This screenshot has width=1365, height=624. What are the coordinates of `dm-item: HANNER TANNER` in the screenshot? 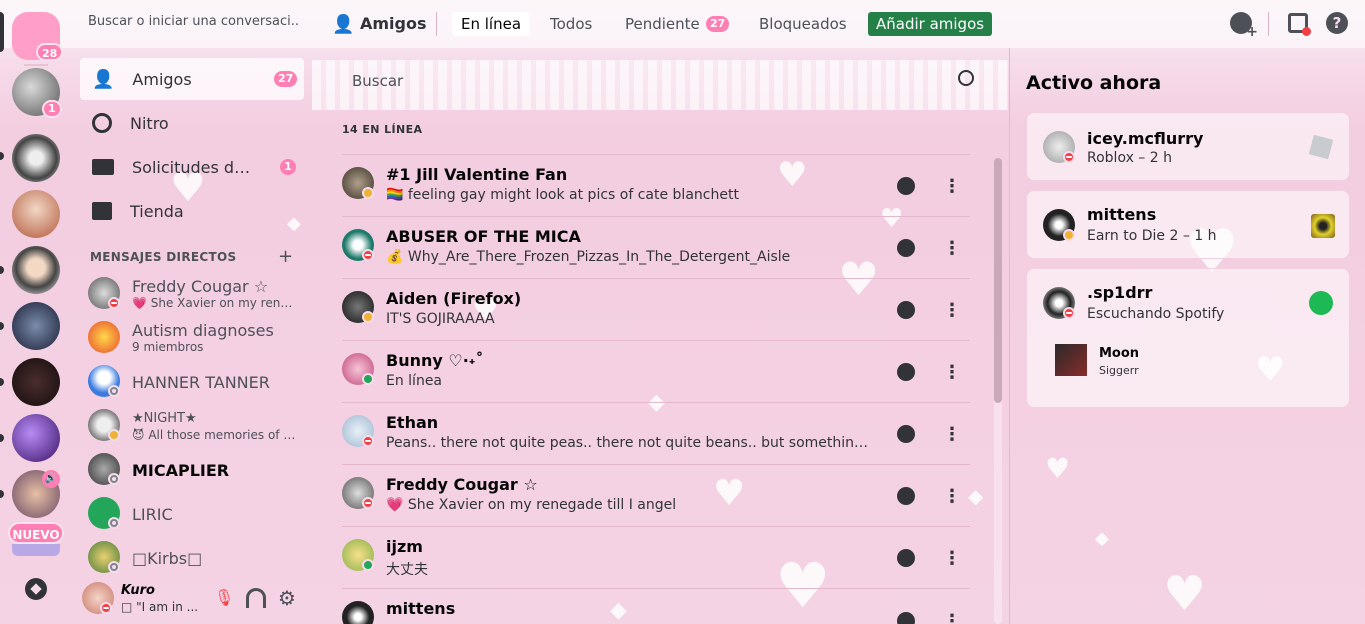 It's located at (192, 382).